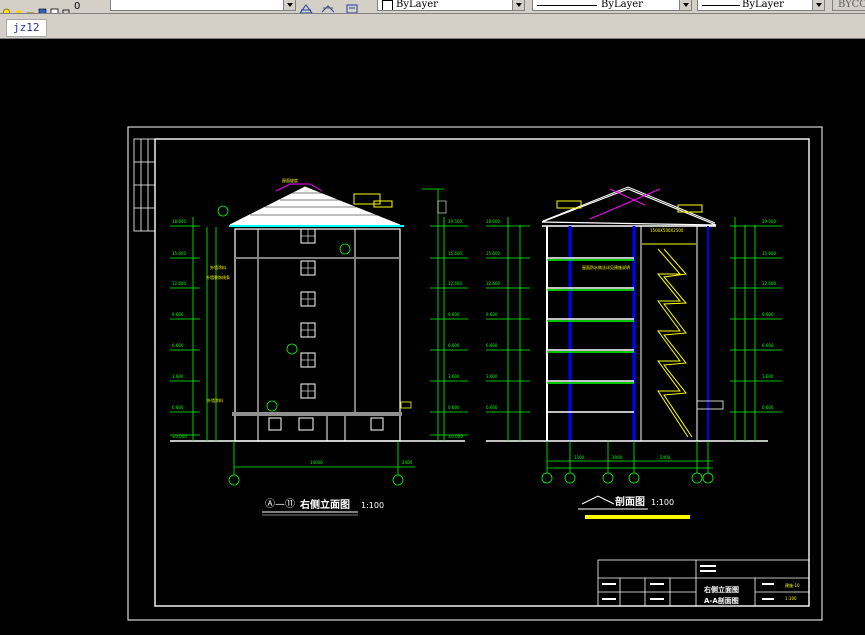  What do you see at coordinates (372, 505) in the screenshot?
I see `elevation-scale: 1:100` at bounding box center [372, 505].